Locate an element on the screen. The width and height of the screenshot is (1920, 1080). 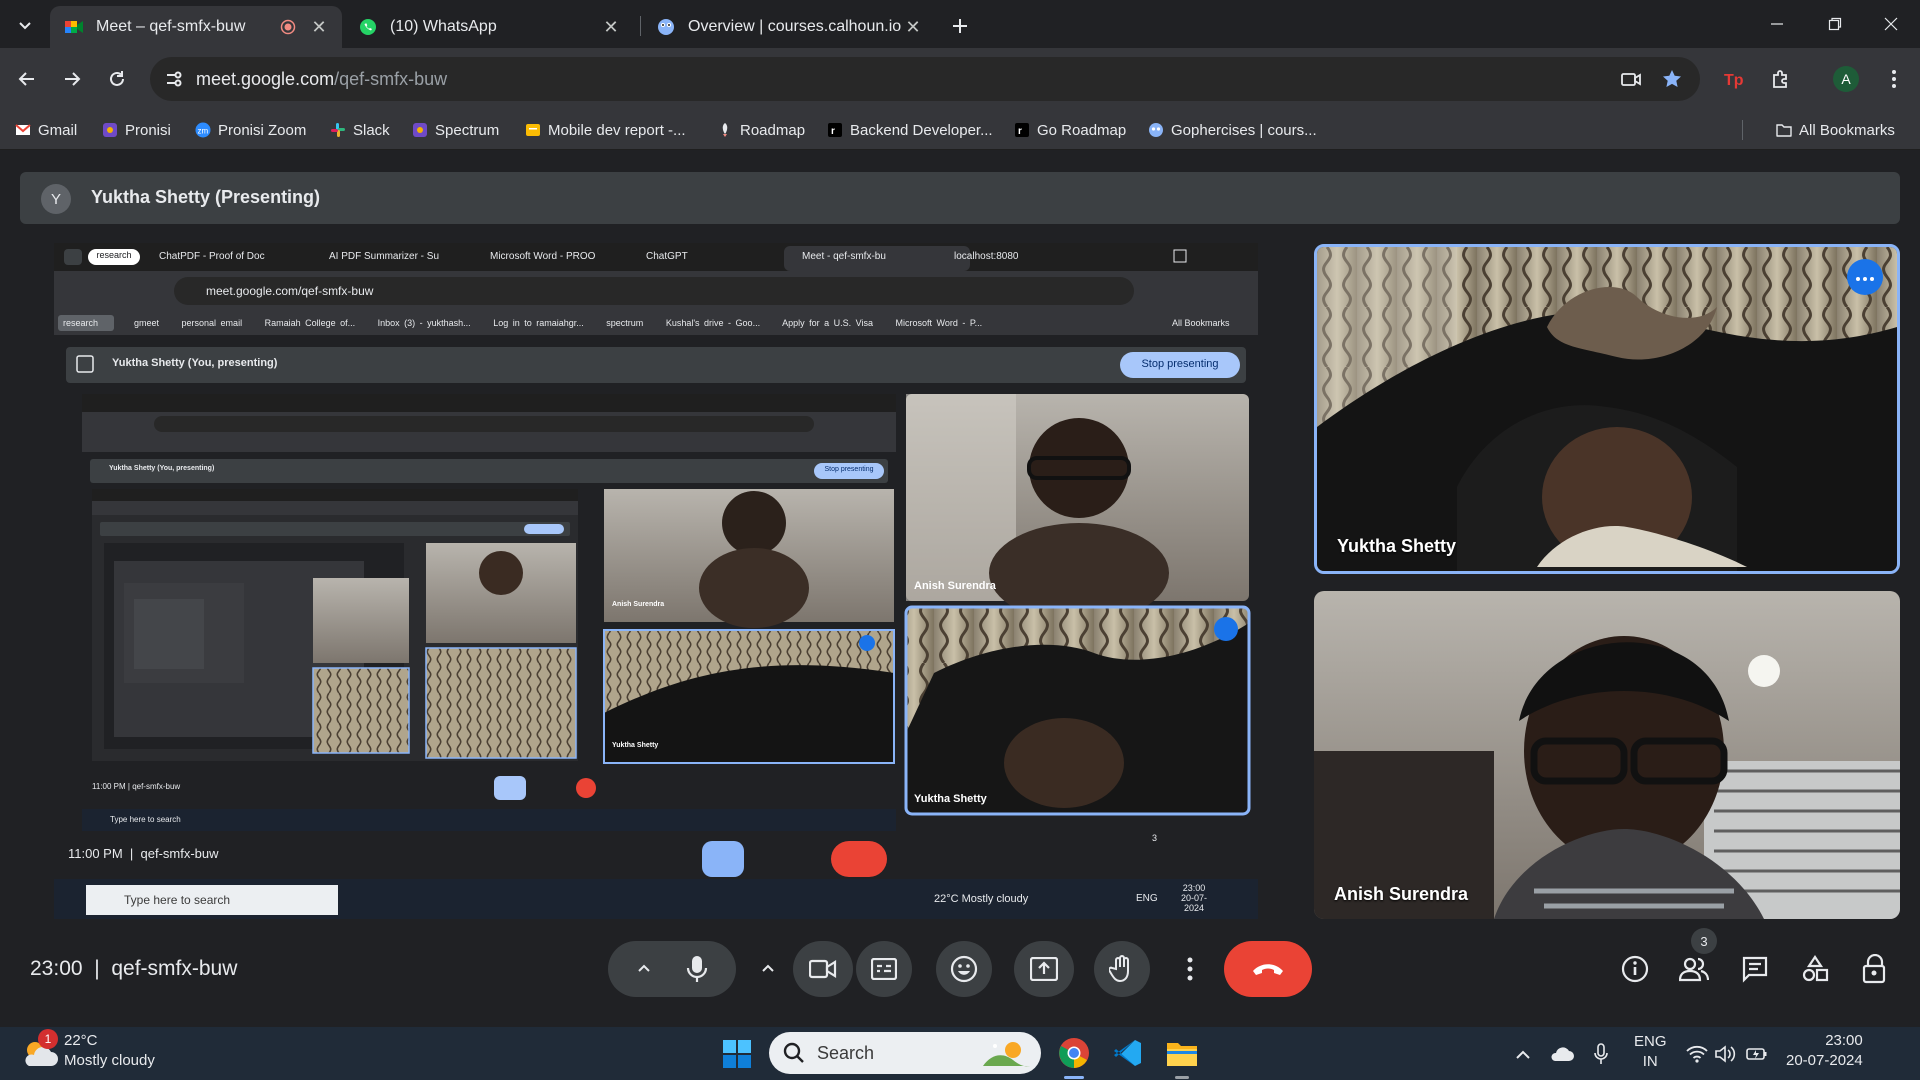
start-button is located at coordinates (737, 1054).